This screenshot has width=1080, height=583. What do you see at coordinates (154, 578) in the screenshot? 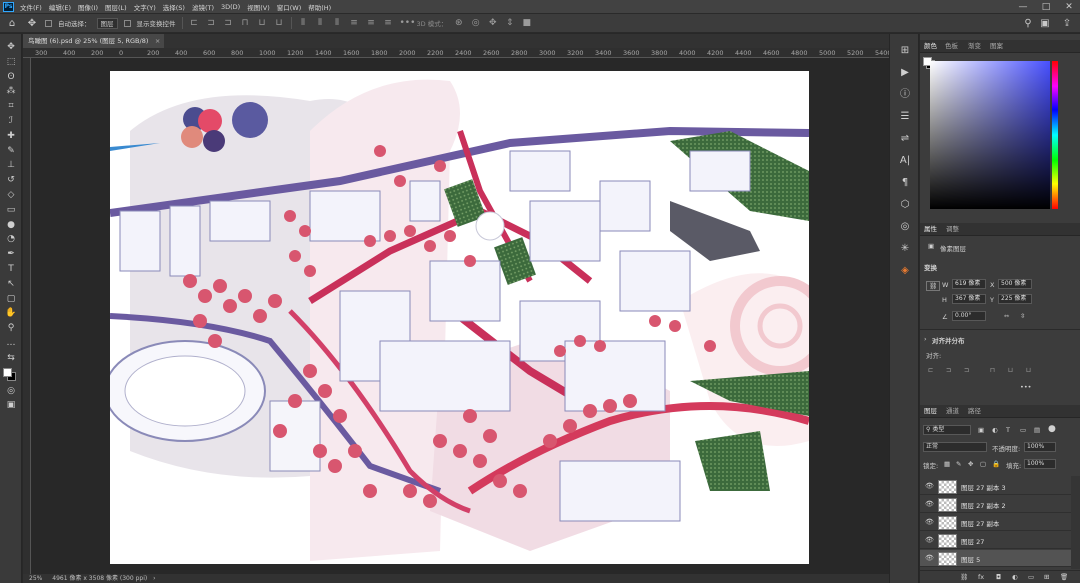
I see `status-arrow-icon: ›` at bounding box center [154, 578].